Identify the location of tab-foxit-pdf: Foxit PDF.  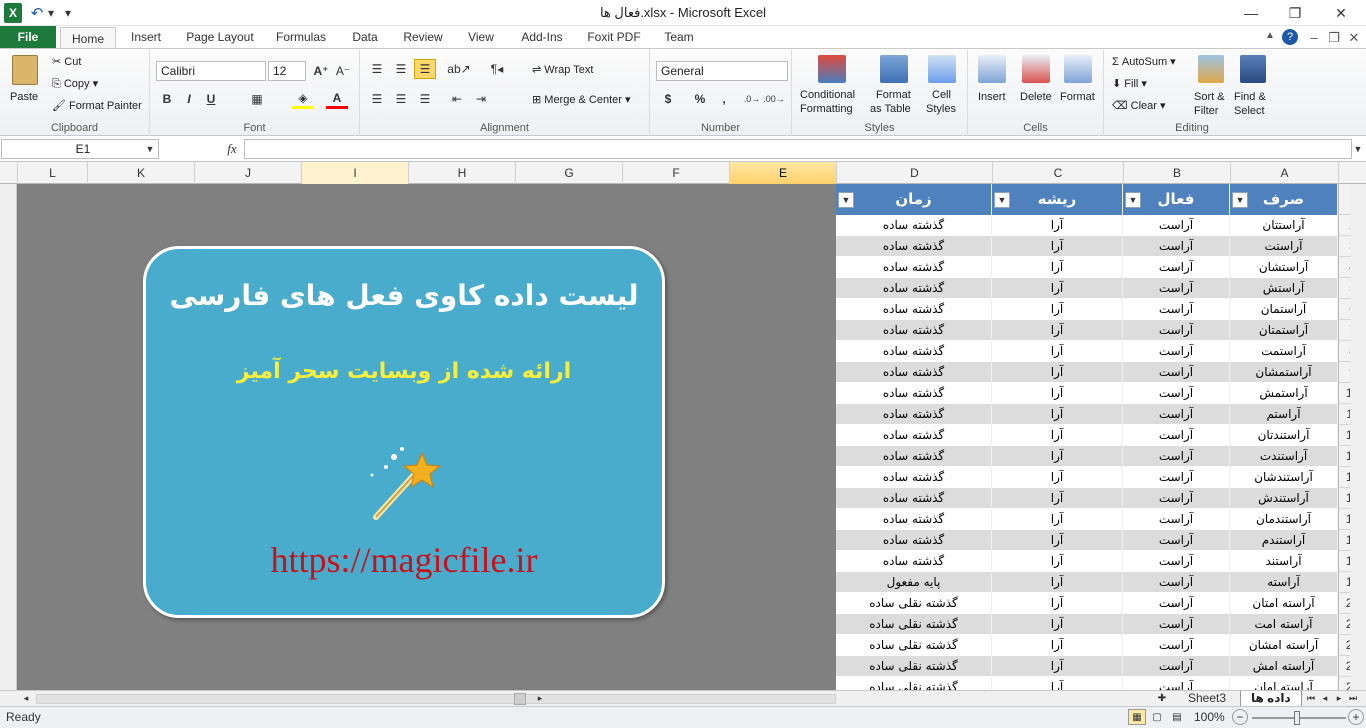
(614, 37).